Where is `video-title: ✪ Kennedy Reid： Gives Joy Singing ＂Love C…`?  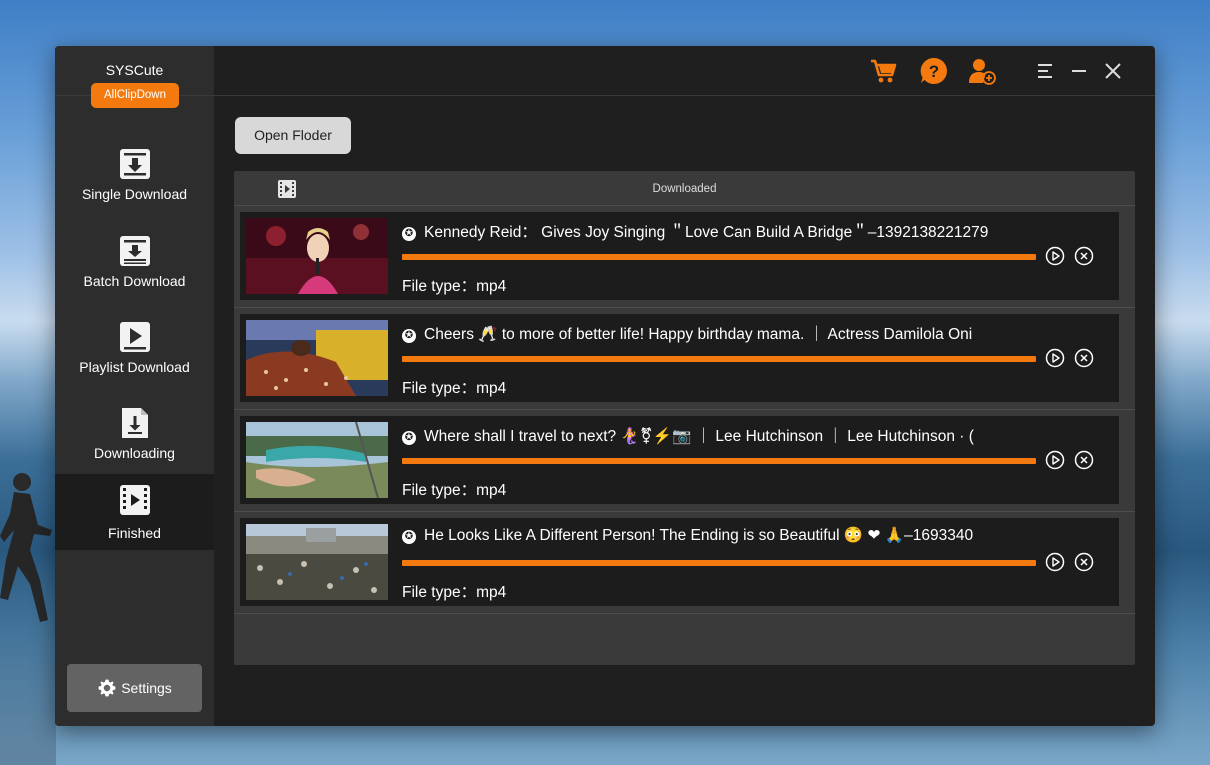
video-title: ✪ Kennedy Reid： Gives Joy Singing ＂Love C… is located at coordinates (719, 231).